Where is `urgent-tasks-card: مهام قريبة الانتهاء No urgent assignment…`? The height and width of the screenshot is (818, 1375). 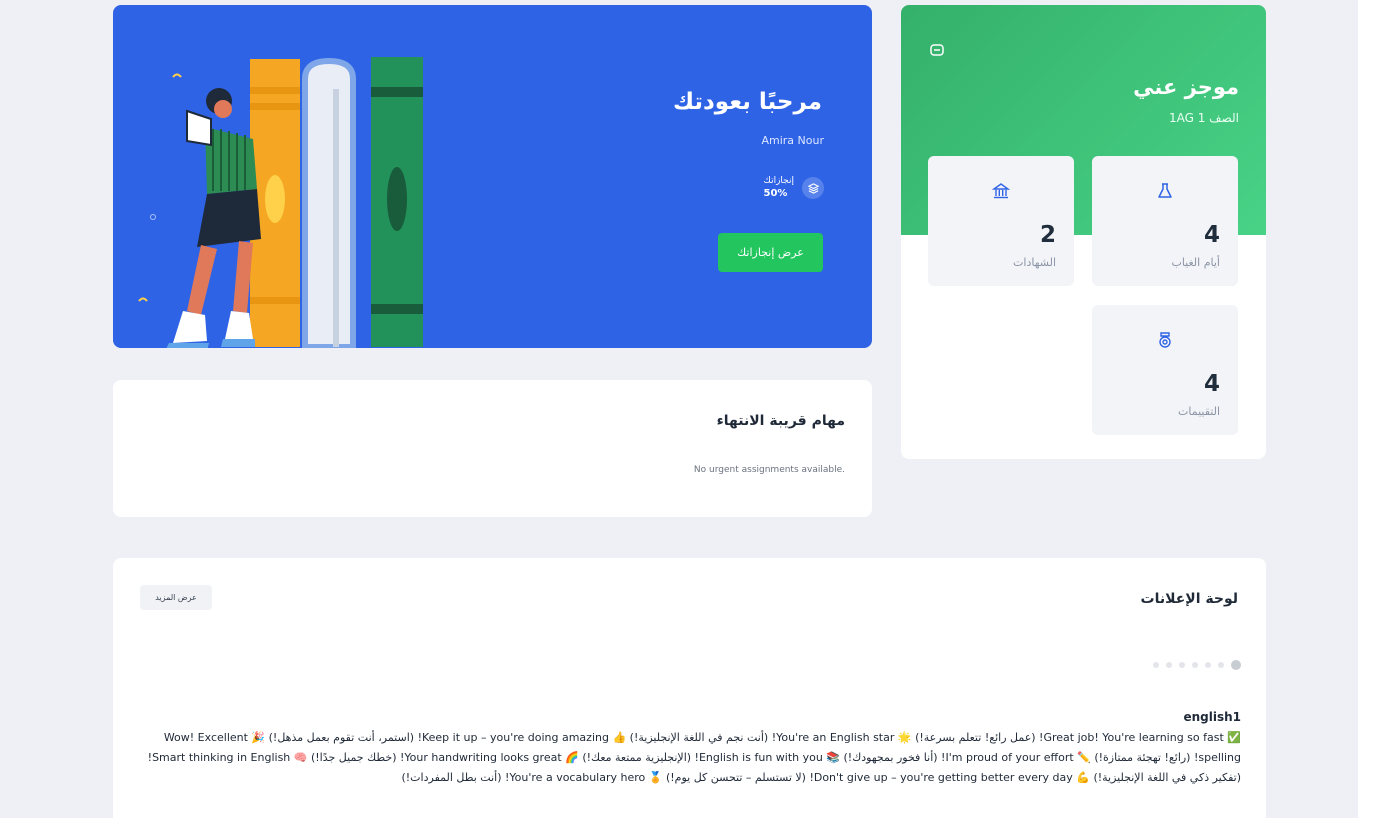
urgent-tasks-card: مهام قريبة الانتهاء No urgent assignment… is located at coordinates (492, 448).